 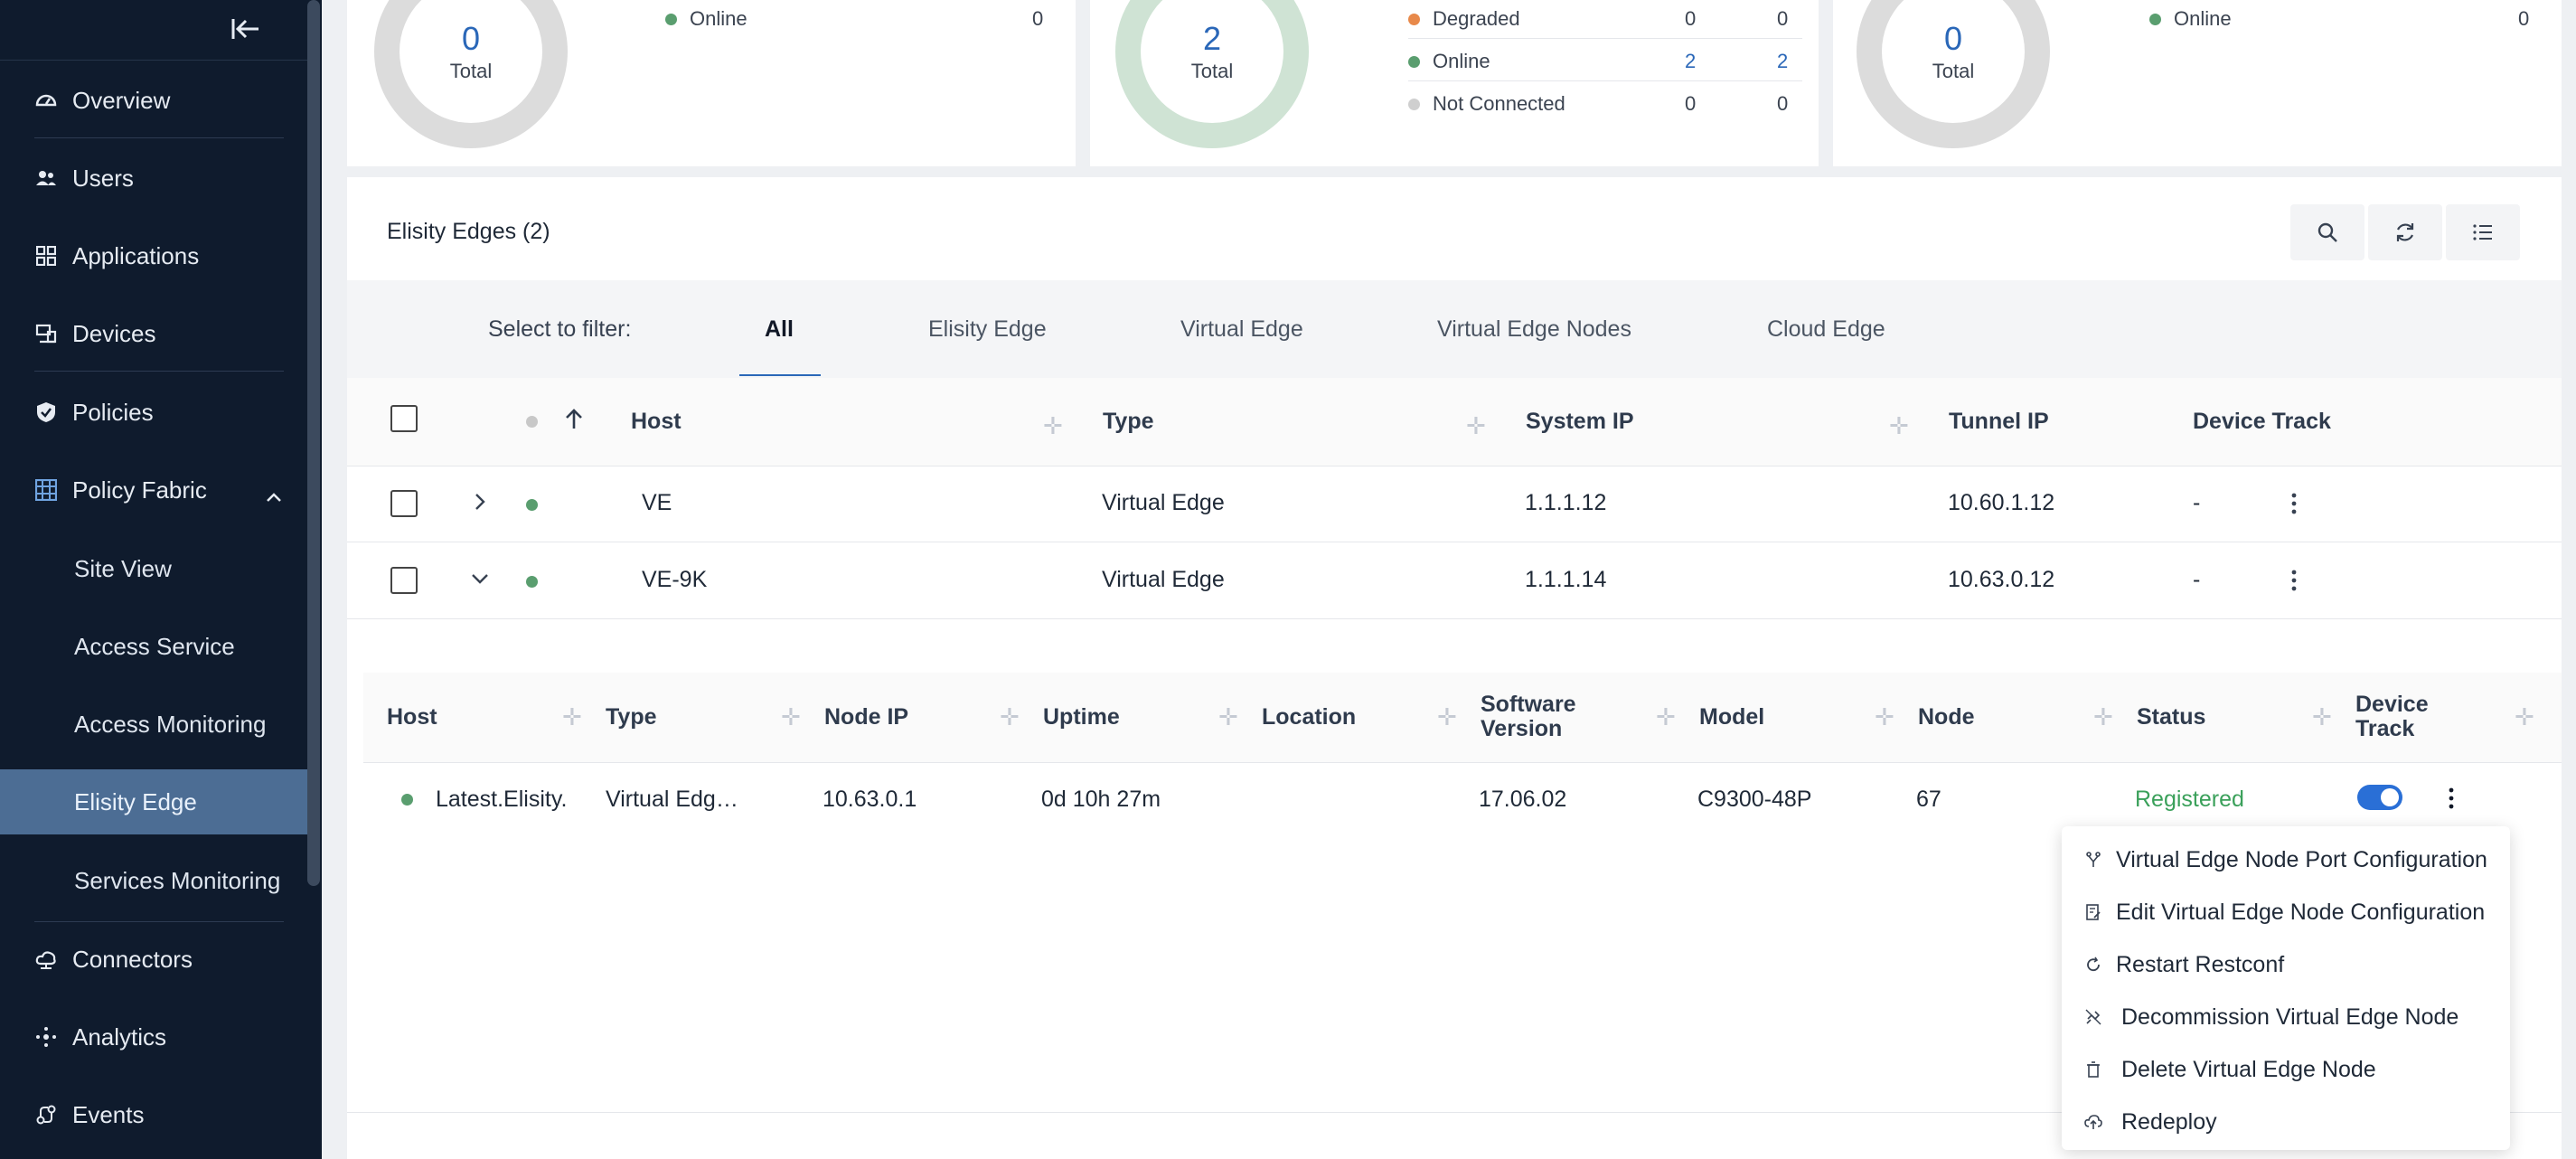 I want to click on sidebar-subitem-access-service: Access Service, so click(x=154, y=646).